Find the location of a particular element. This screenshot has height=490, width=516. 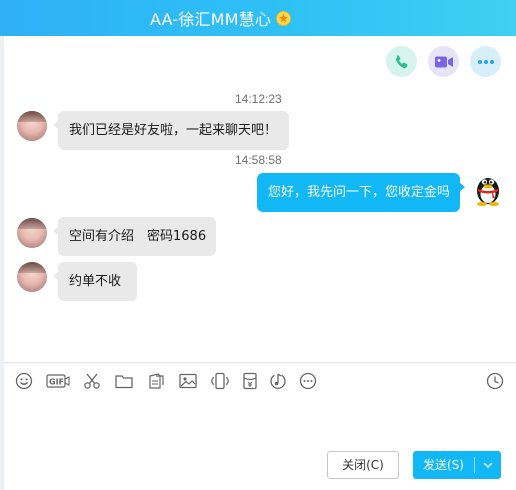

video-camera-icon is located at coordinates (443, 61).